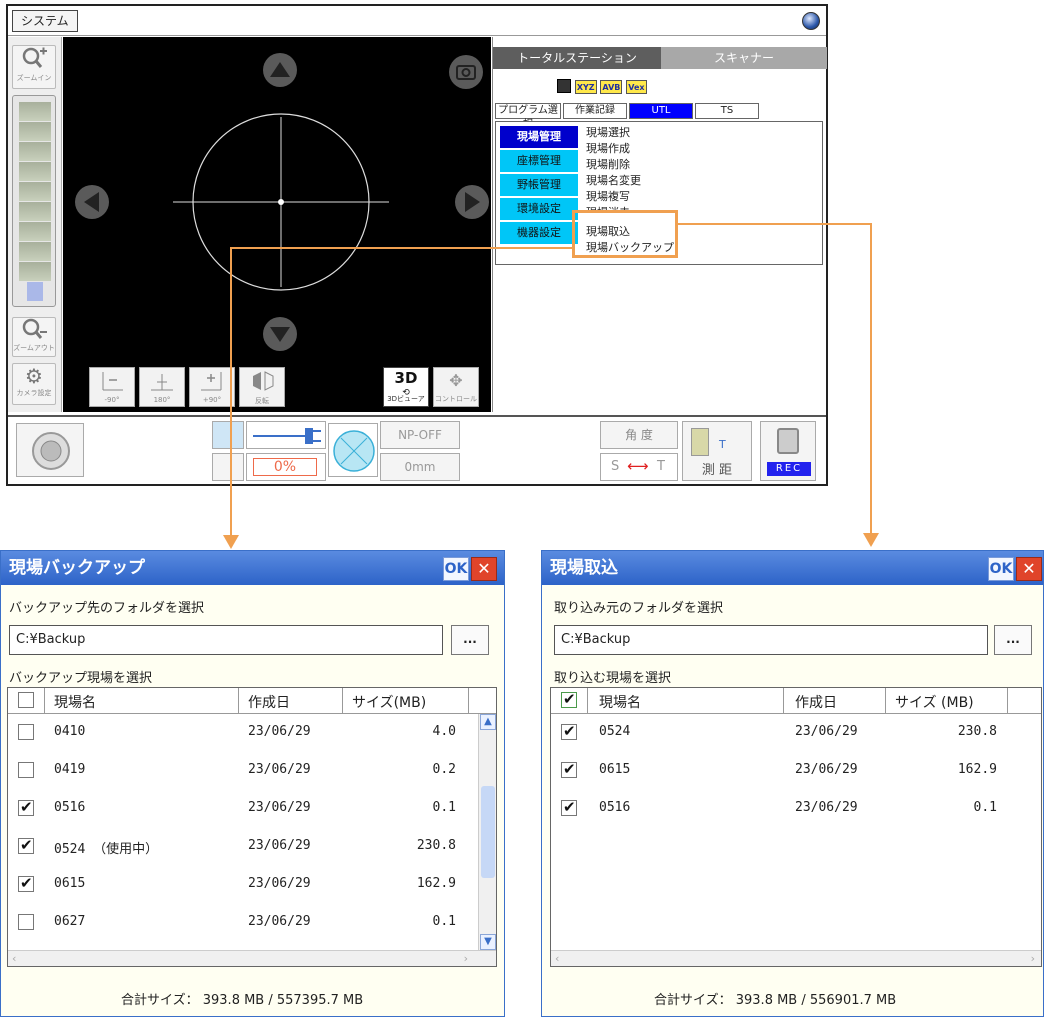 This screenshot has width=1044, height=1017. I want to click on menu-item-site-select: 現場選択, so click(608, 132).